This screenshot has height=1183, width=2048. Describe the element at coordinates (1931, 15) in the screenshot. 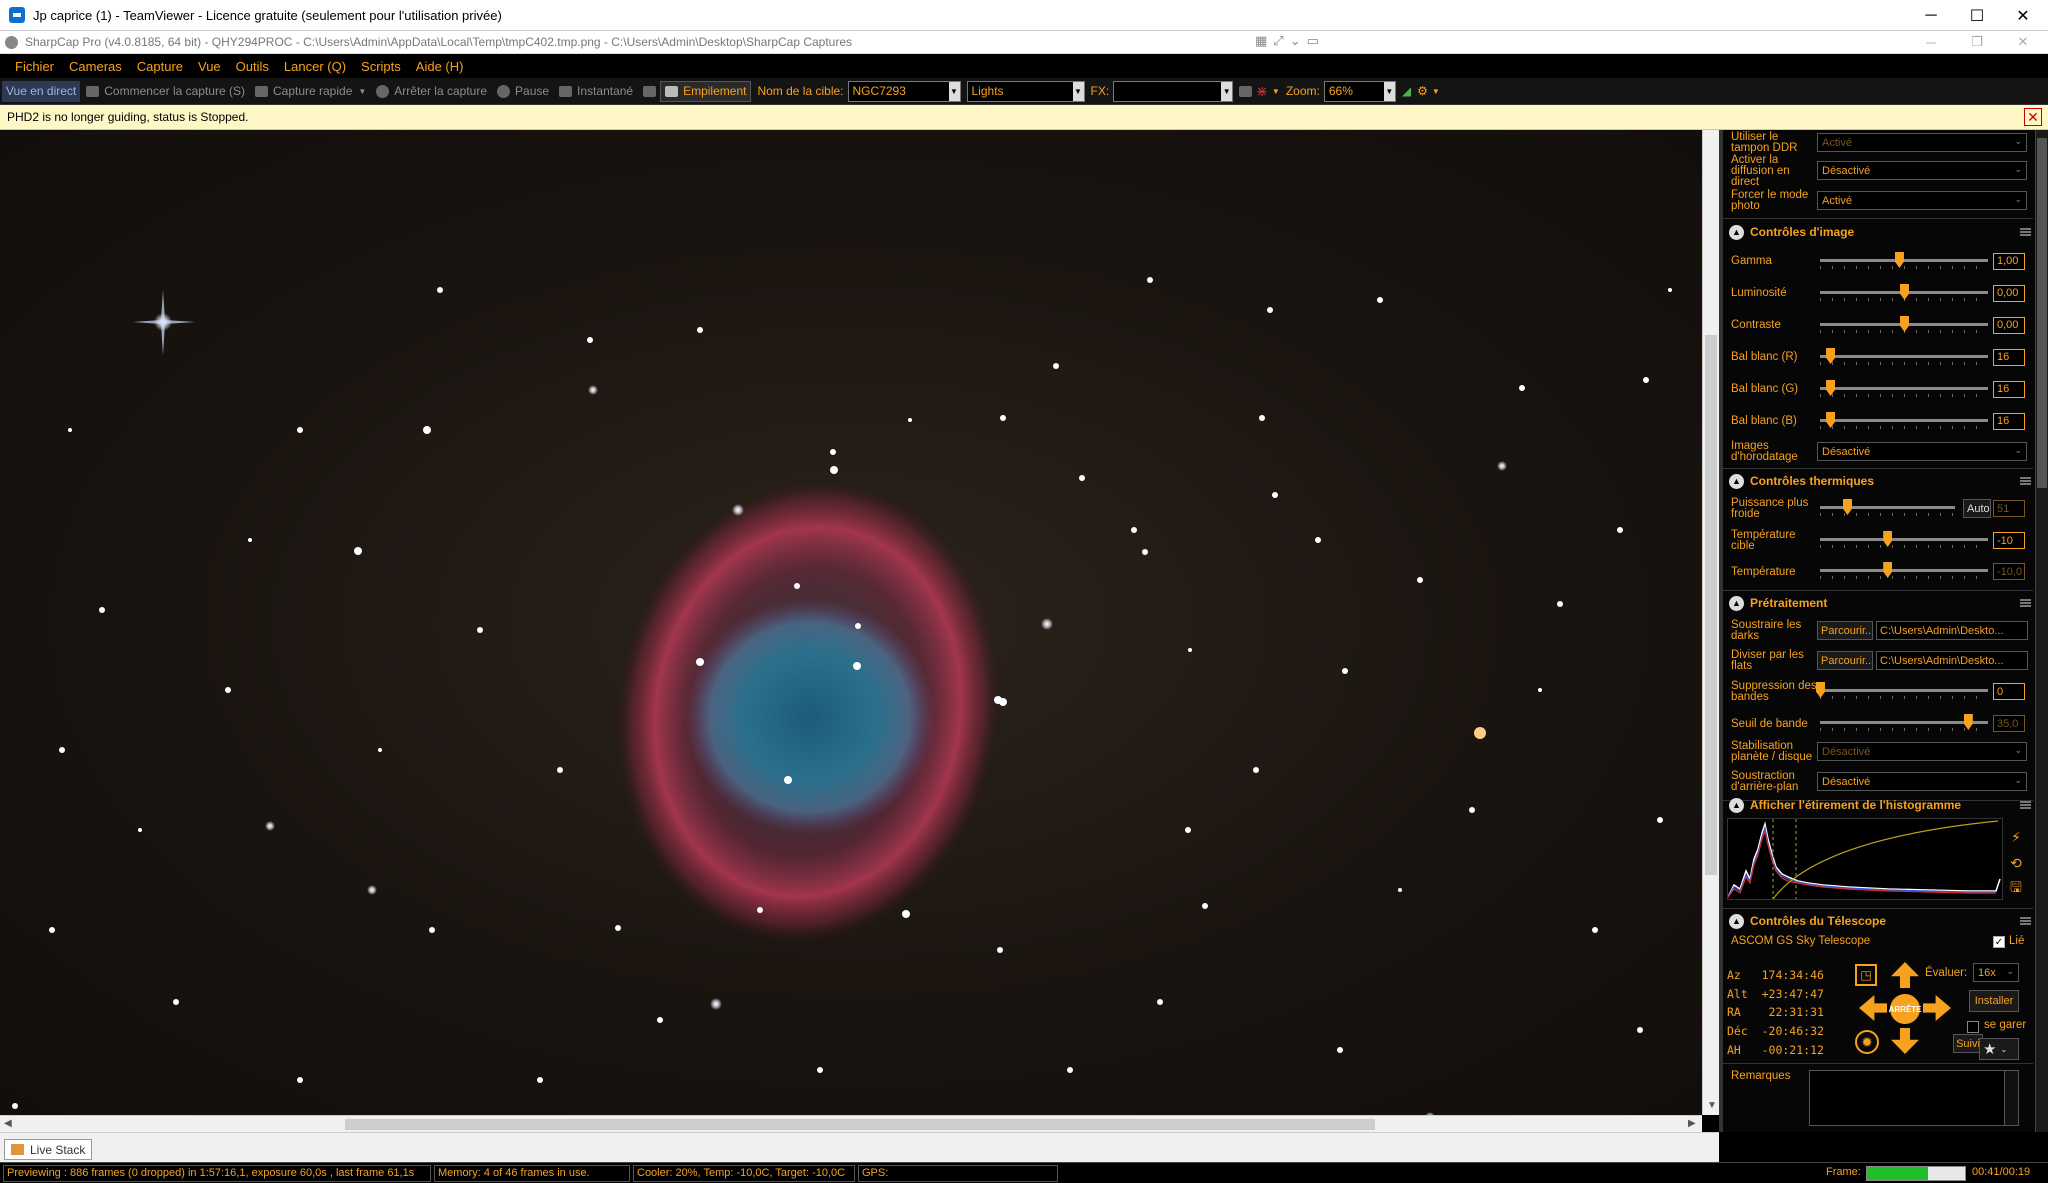

I see `tv-minimize-button: ─` at that location.